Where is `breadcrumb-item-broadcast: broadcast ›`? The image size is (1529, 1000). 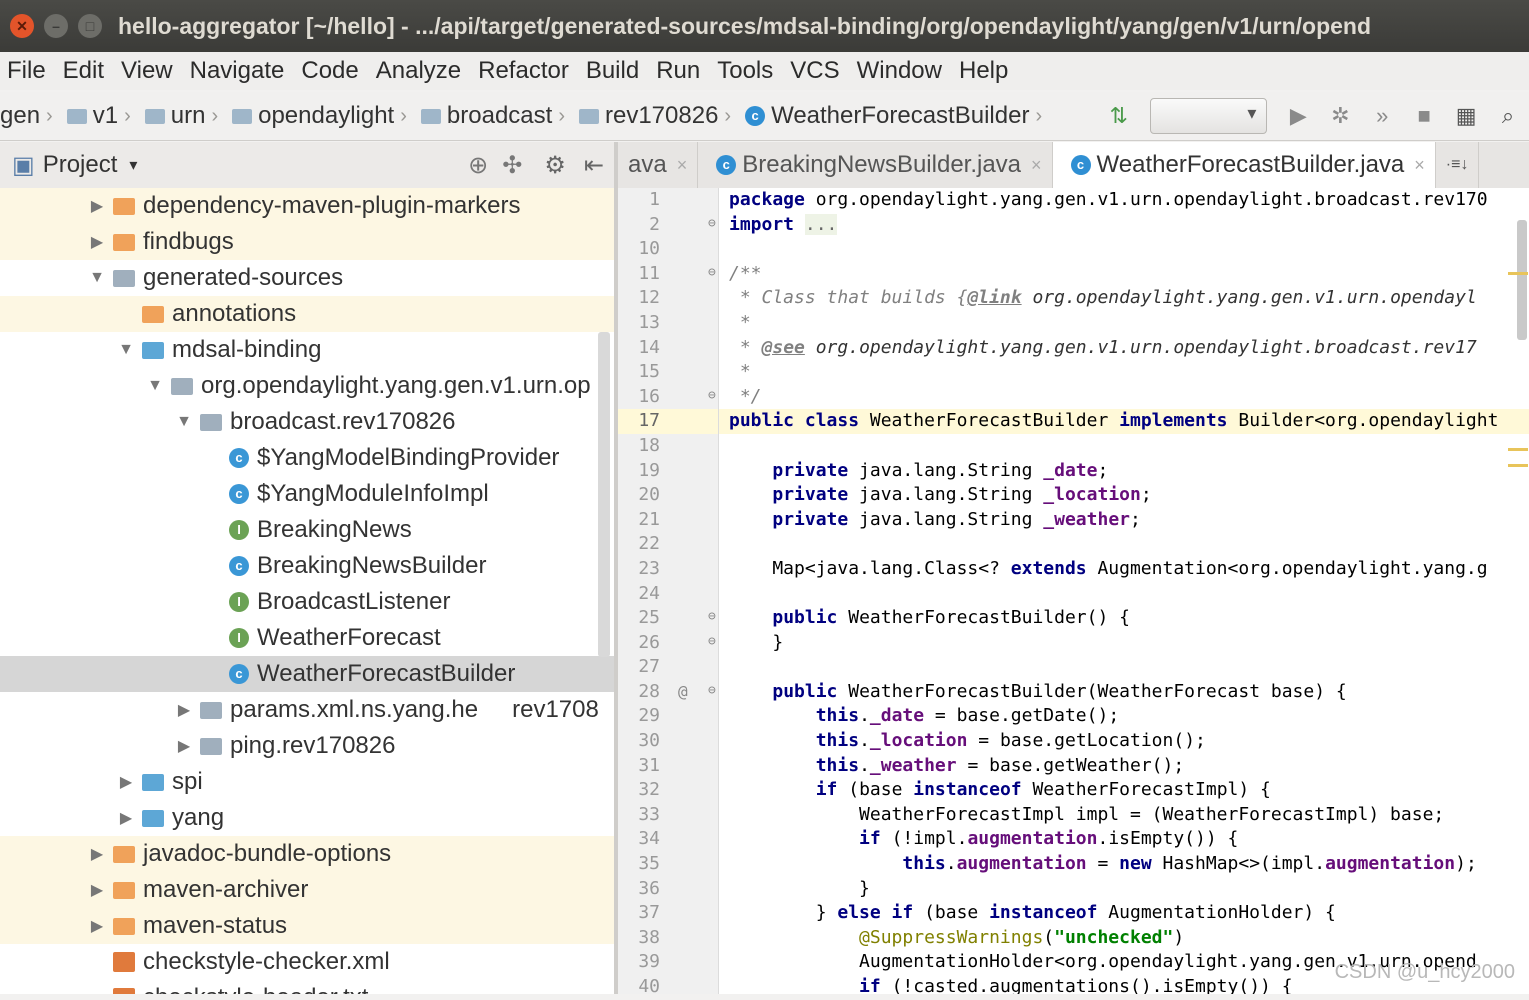 breadcrumb-item-broadcast: broadcast › is located at coordinates (489, 116).